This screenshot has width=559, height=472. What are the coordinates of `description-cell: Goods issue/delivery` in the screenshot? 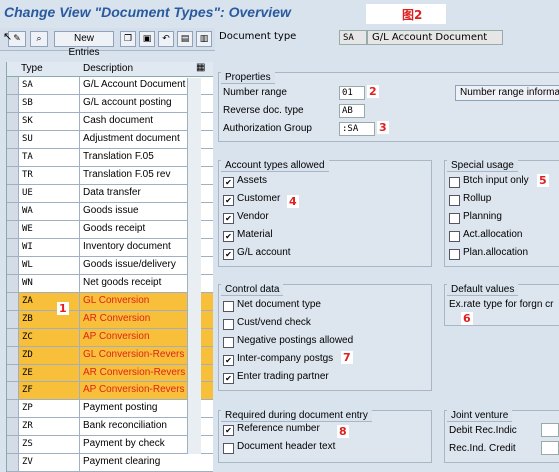 It's located at (137, 265).